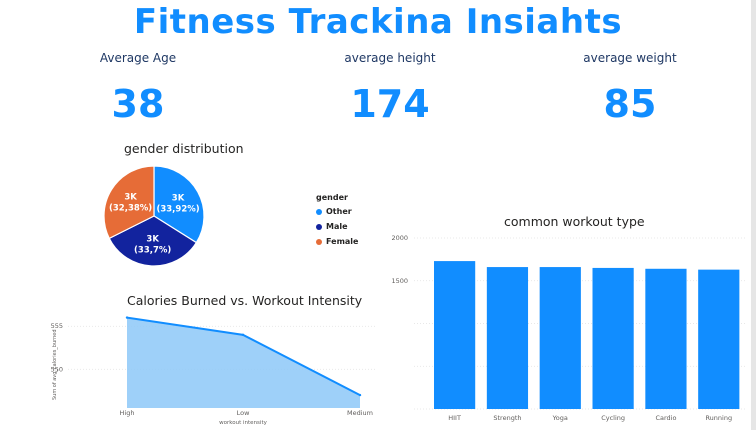  Describe the element at coordinates (390, 58) in the screenshot. I see `kpi-height-label: average height` at that location.